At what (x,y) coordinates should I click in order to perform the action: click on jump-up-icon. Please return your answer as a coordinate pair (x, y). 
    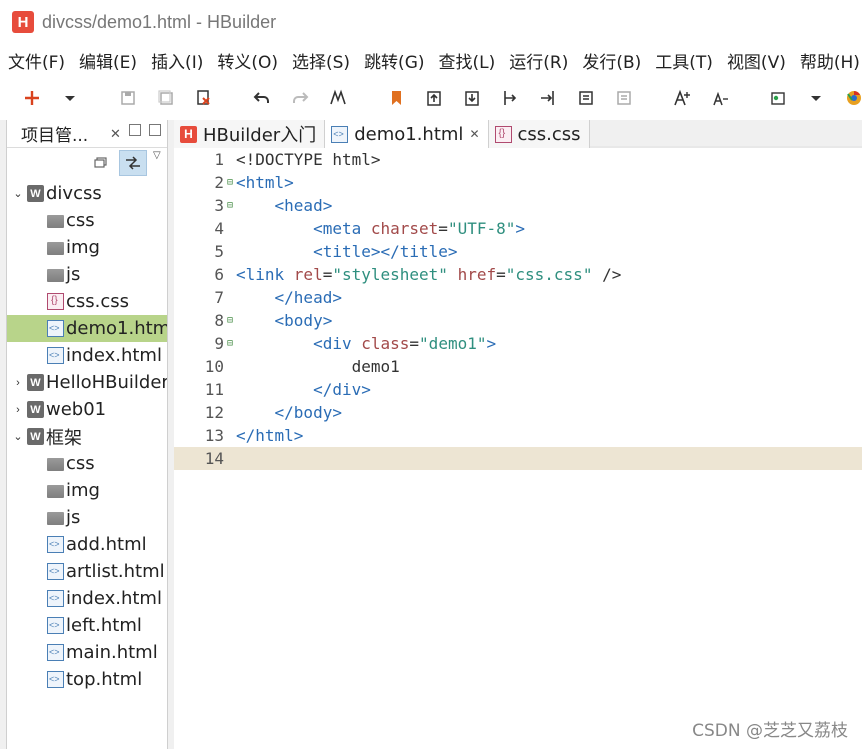
    Looking at the image, I should click on (434, 98).